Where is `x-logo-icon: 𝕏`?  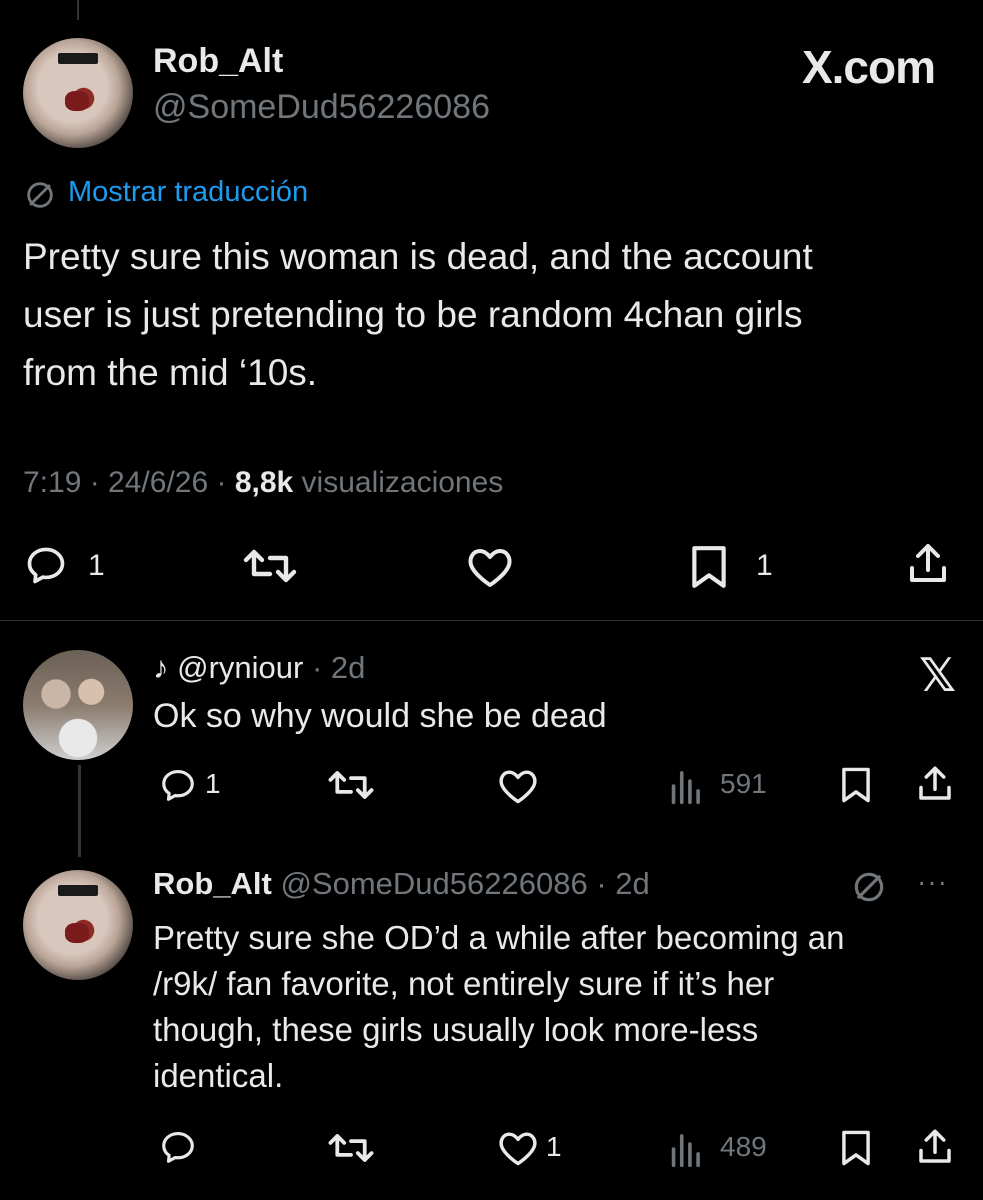
x-logo-icon: 𝕏 is located at coordinates (937, 675).